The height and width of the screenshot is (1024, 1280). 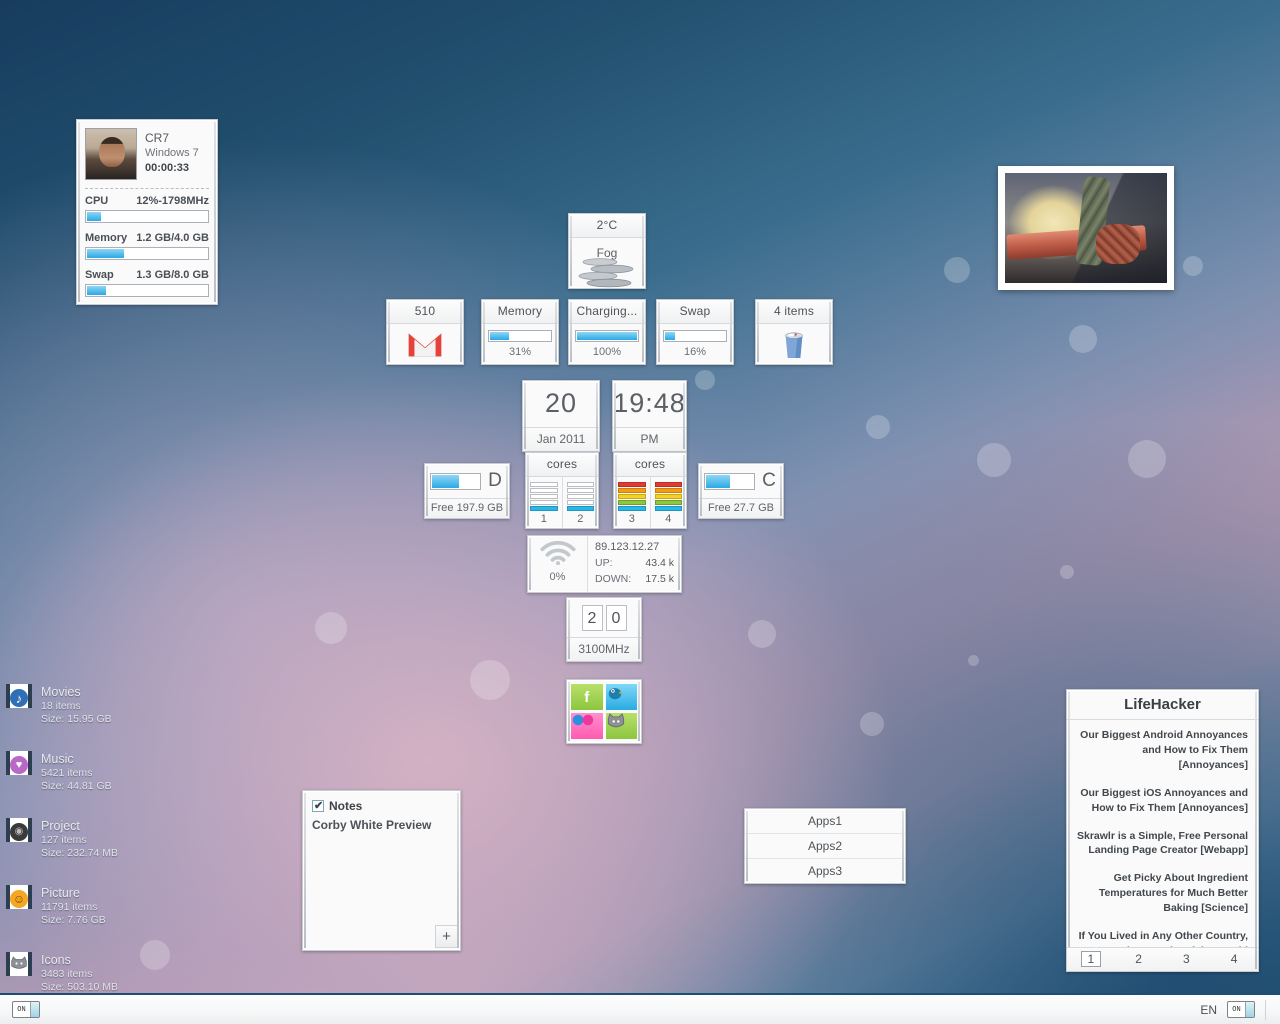 I want to click on folder-size: Size: 44.81 GB, so click(x=76, y=786).